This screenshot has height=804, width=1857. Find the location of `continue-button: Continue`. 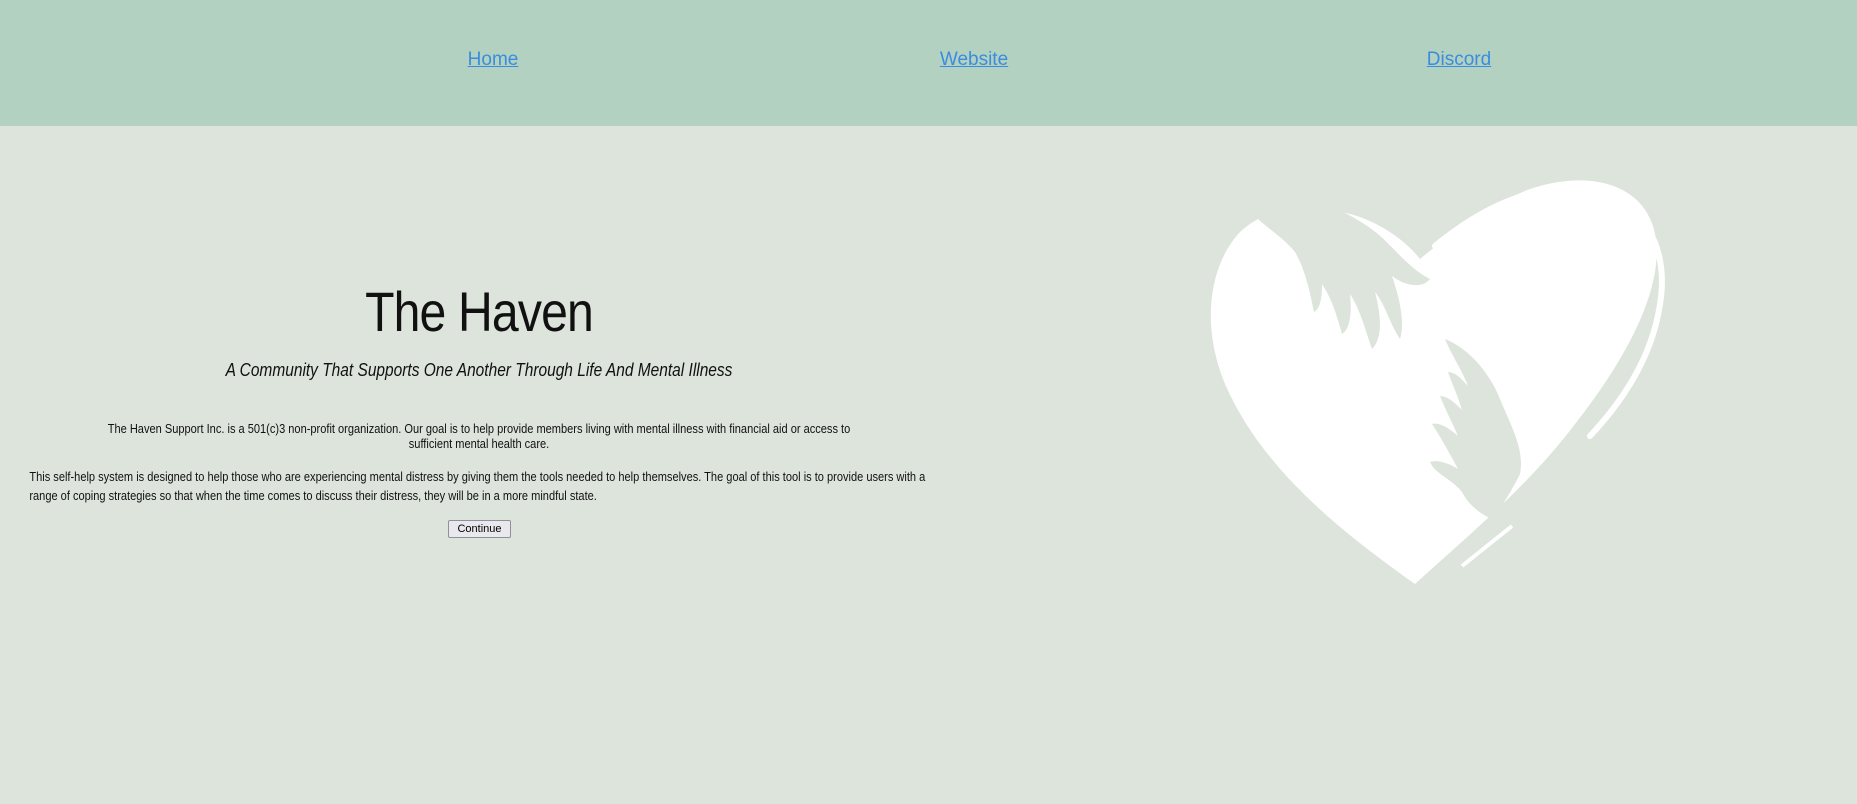

continue-button: Continue is located at coordinates (479, 529).